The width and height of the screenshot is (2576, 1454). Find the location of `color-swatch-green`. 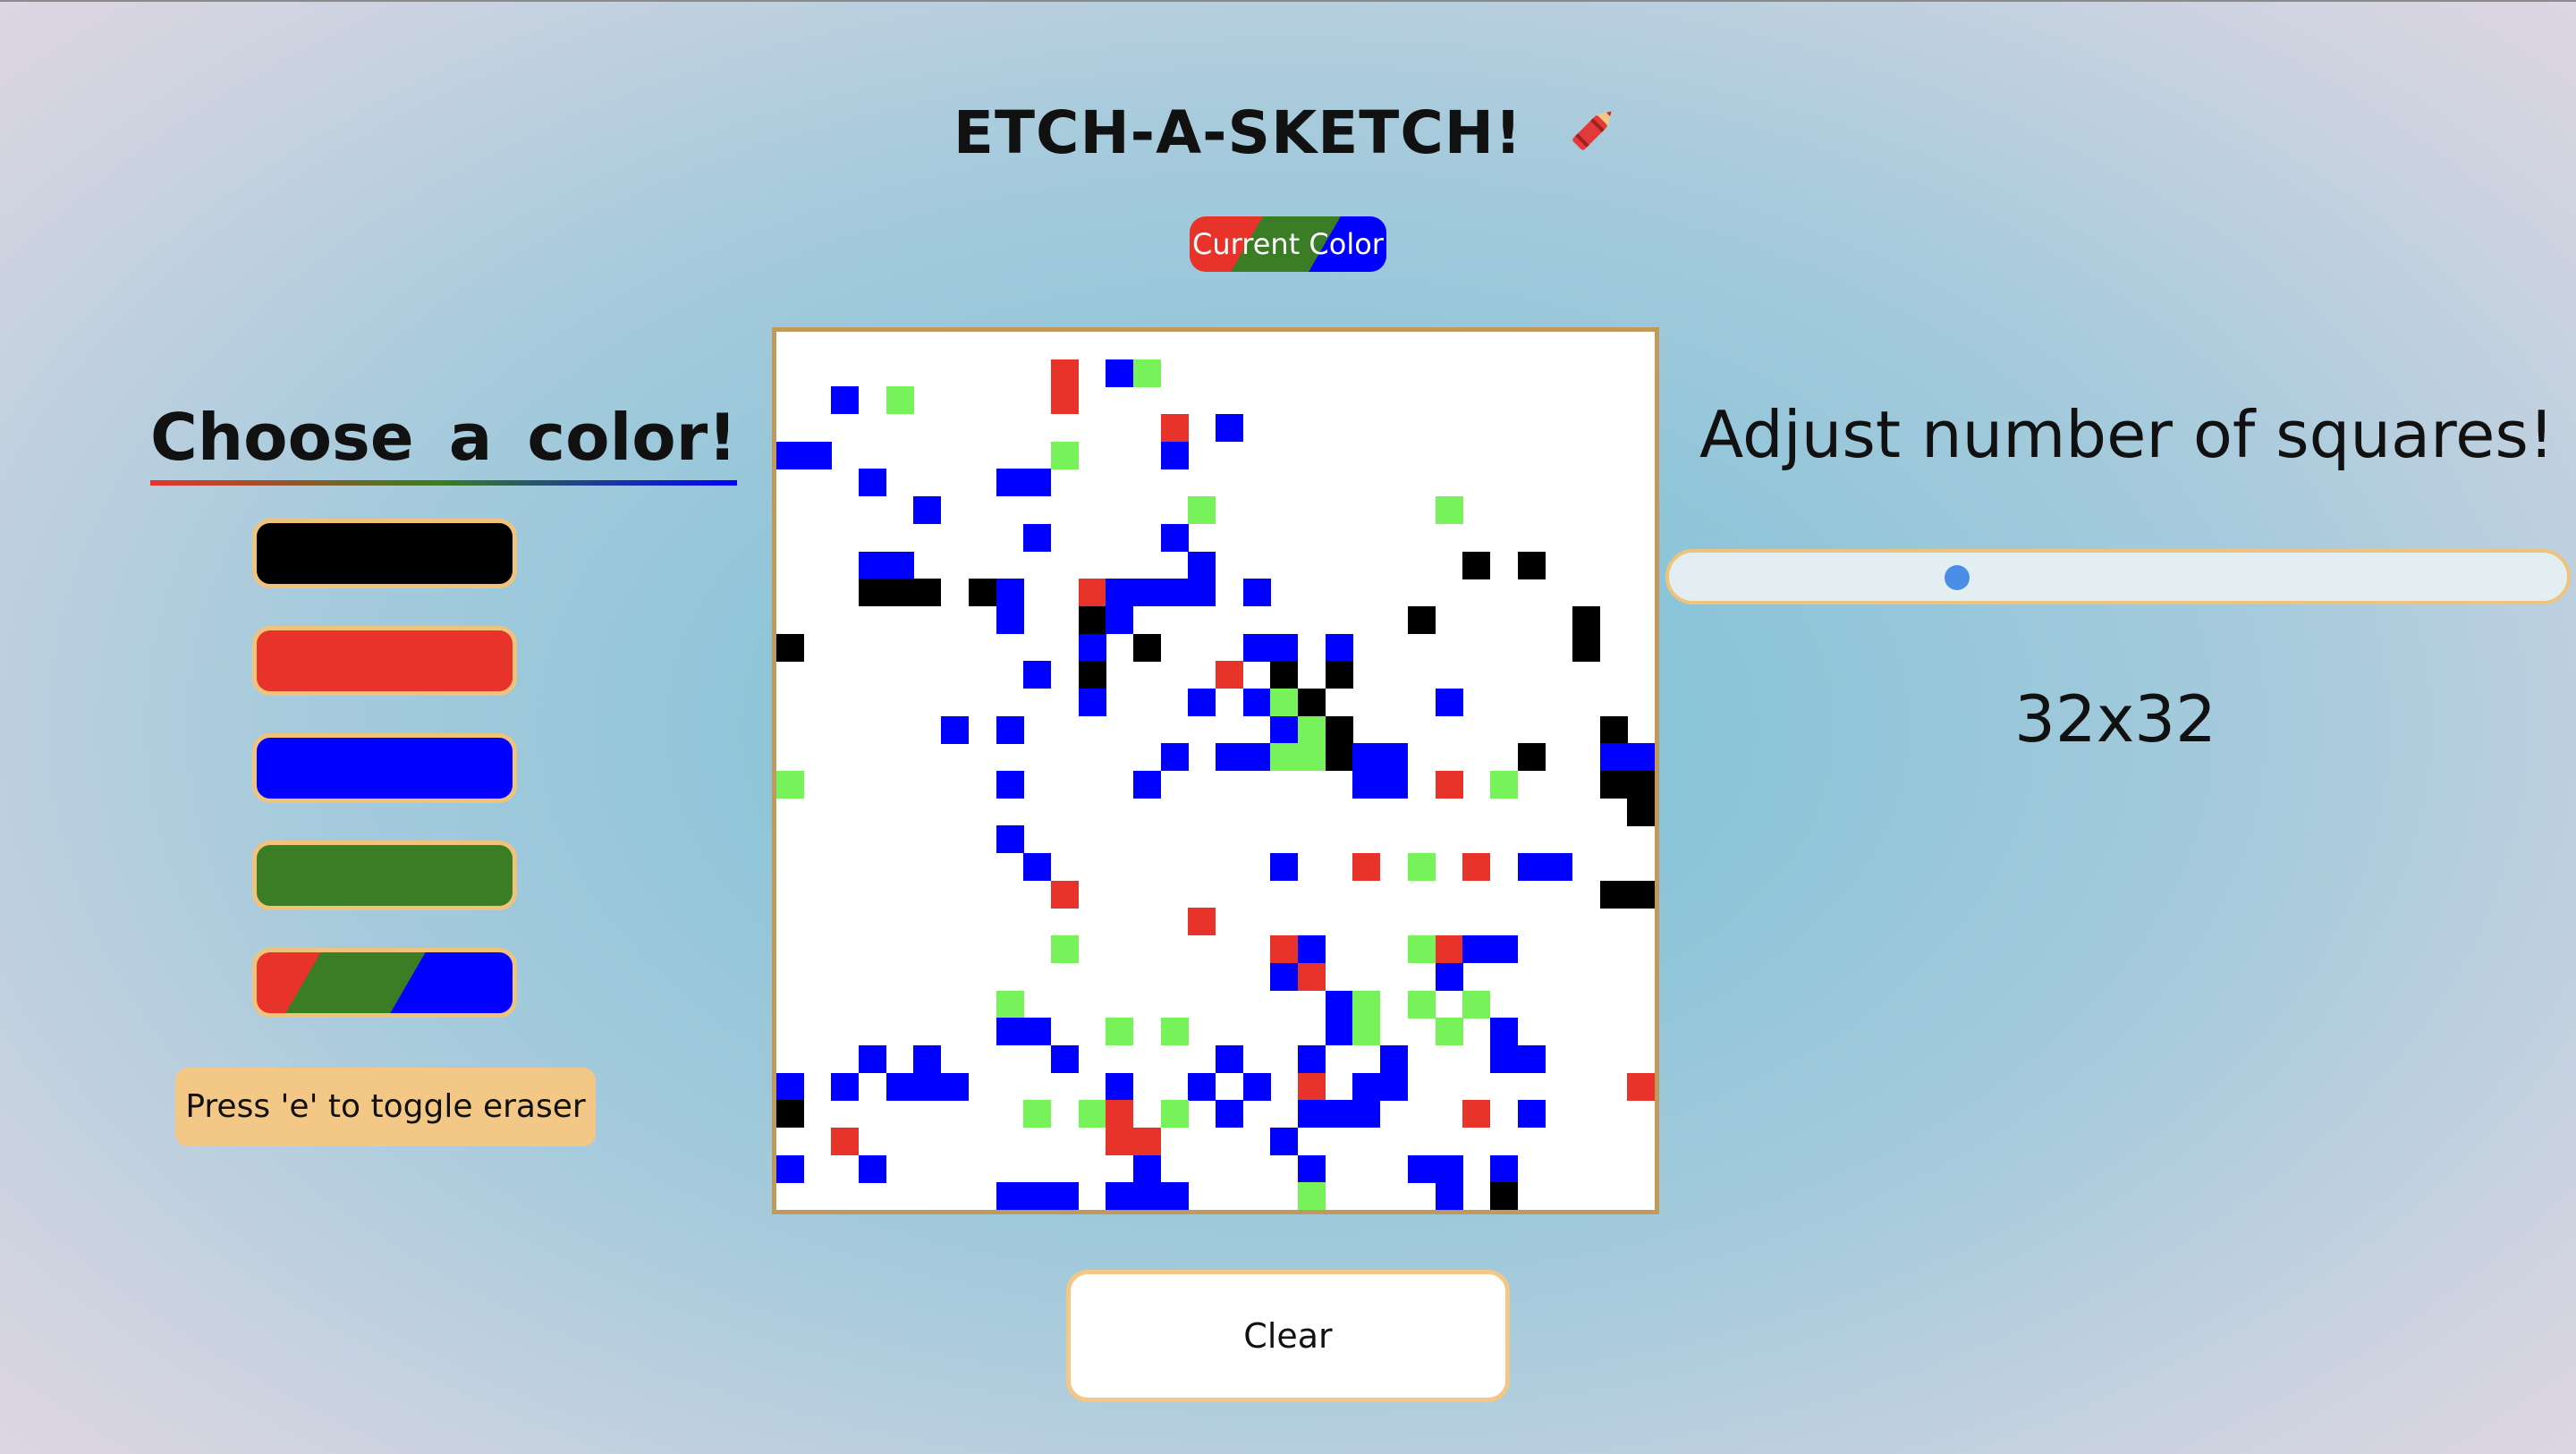

color-swatch-green is located at coordinates (384, 875).